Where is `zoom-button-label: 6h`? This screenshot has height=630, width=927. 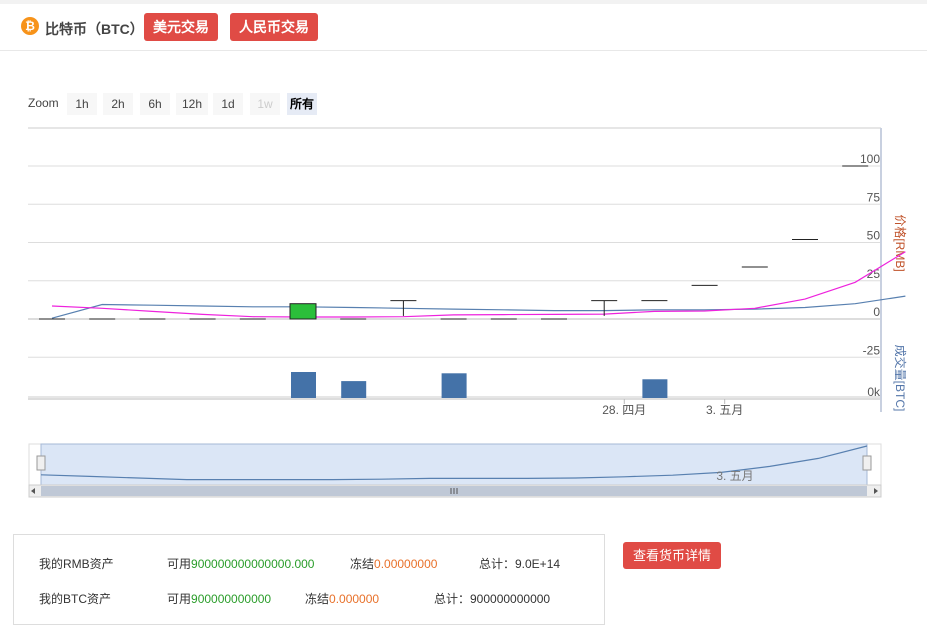
zoom-button-label: 6h is located at coordinates (154, 104).